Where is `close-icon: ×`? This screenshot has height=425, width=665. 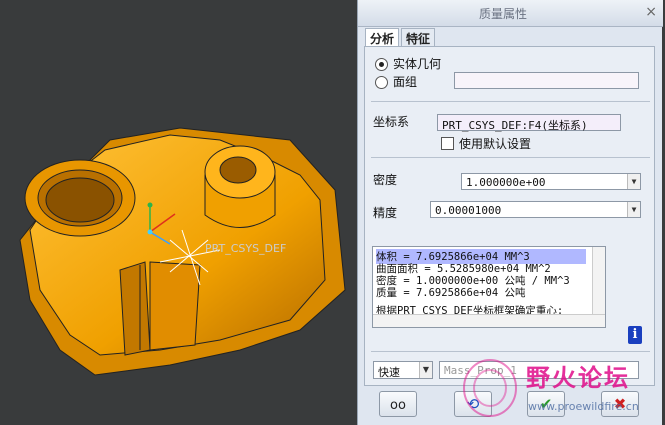
close-icon: × is located at coordinates (651, 12).